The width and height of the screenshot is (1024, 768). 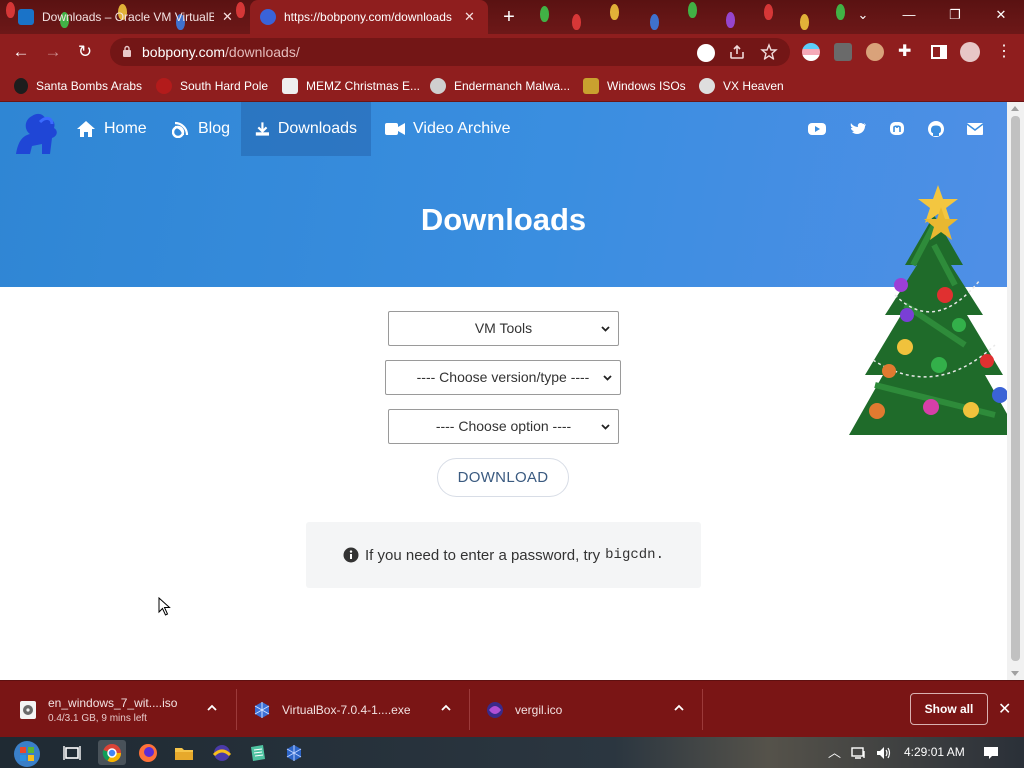 What do you see at coordinates (148, 752) in the screenshot?
I see `firefox-taskbar-icon` at bounding box center [148, 752].